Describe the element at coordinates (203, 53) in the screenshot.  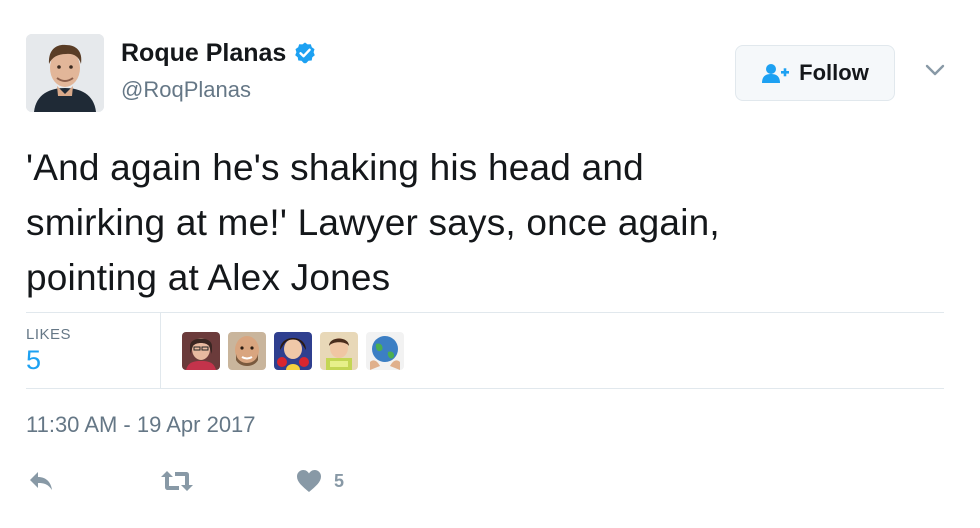
I see `display-name: Roque Planas` at that location.